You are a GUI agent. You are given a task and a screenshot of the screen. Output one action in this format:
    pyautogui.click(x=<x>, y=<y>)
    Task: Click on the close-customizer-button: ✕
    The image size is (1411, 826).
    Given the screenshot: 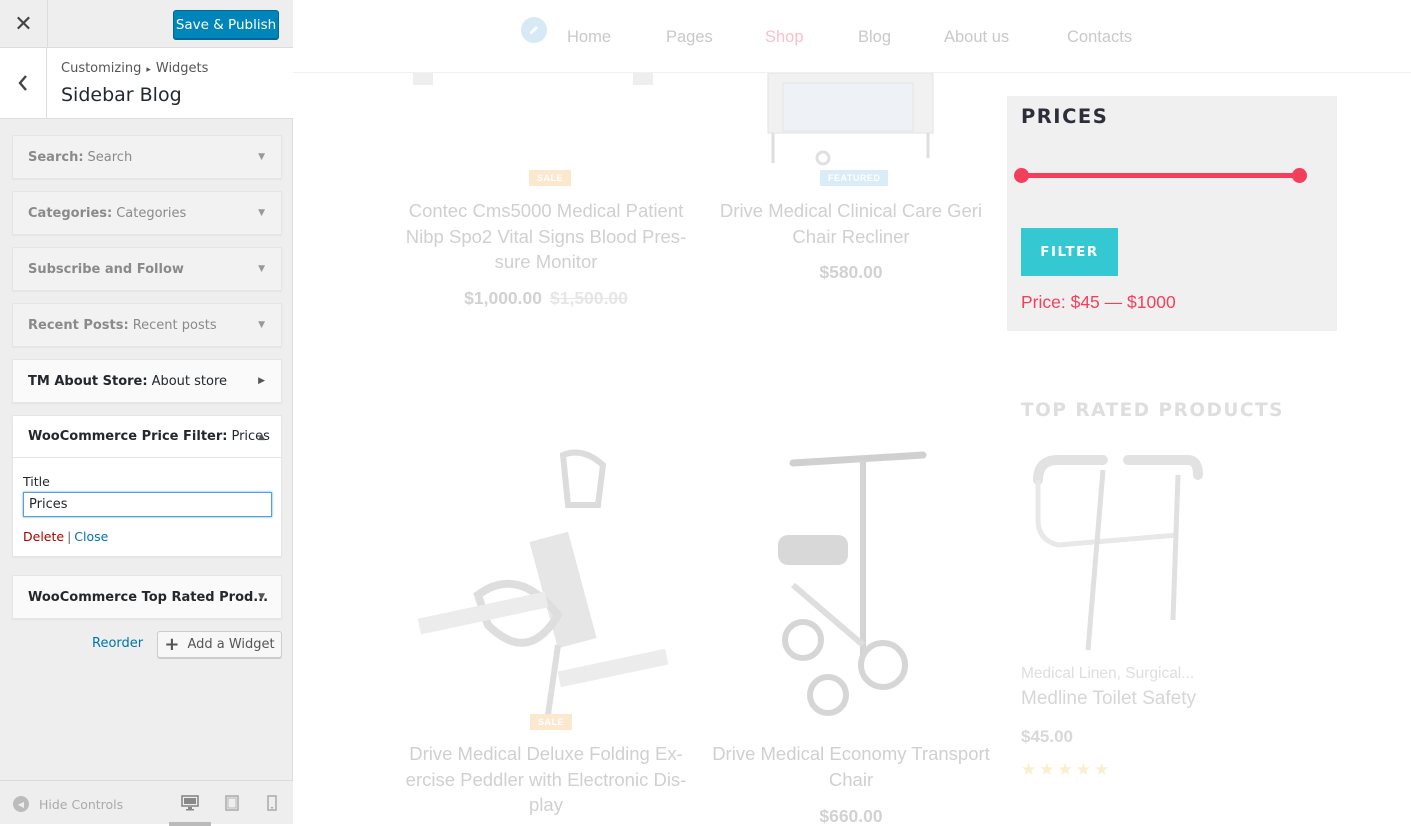 What is the action you would take?
    pyautogui.click(x=24, y=24)
    